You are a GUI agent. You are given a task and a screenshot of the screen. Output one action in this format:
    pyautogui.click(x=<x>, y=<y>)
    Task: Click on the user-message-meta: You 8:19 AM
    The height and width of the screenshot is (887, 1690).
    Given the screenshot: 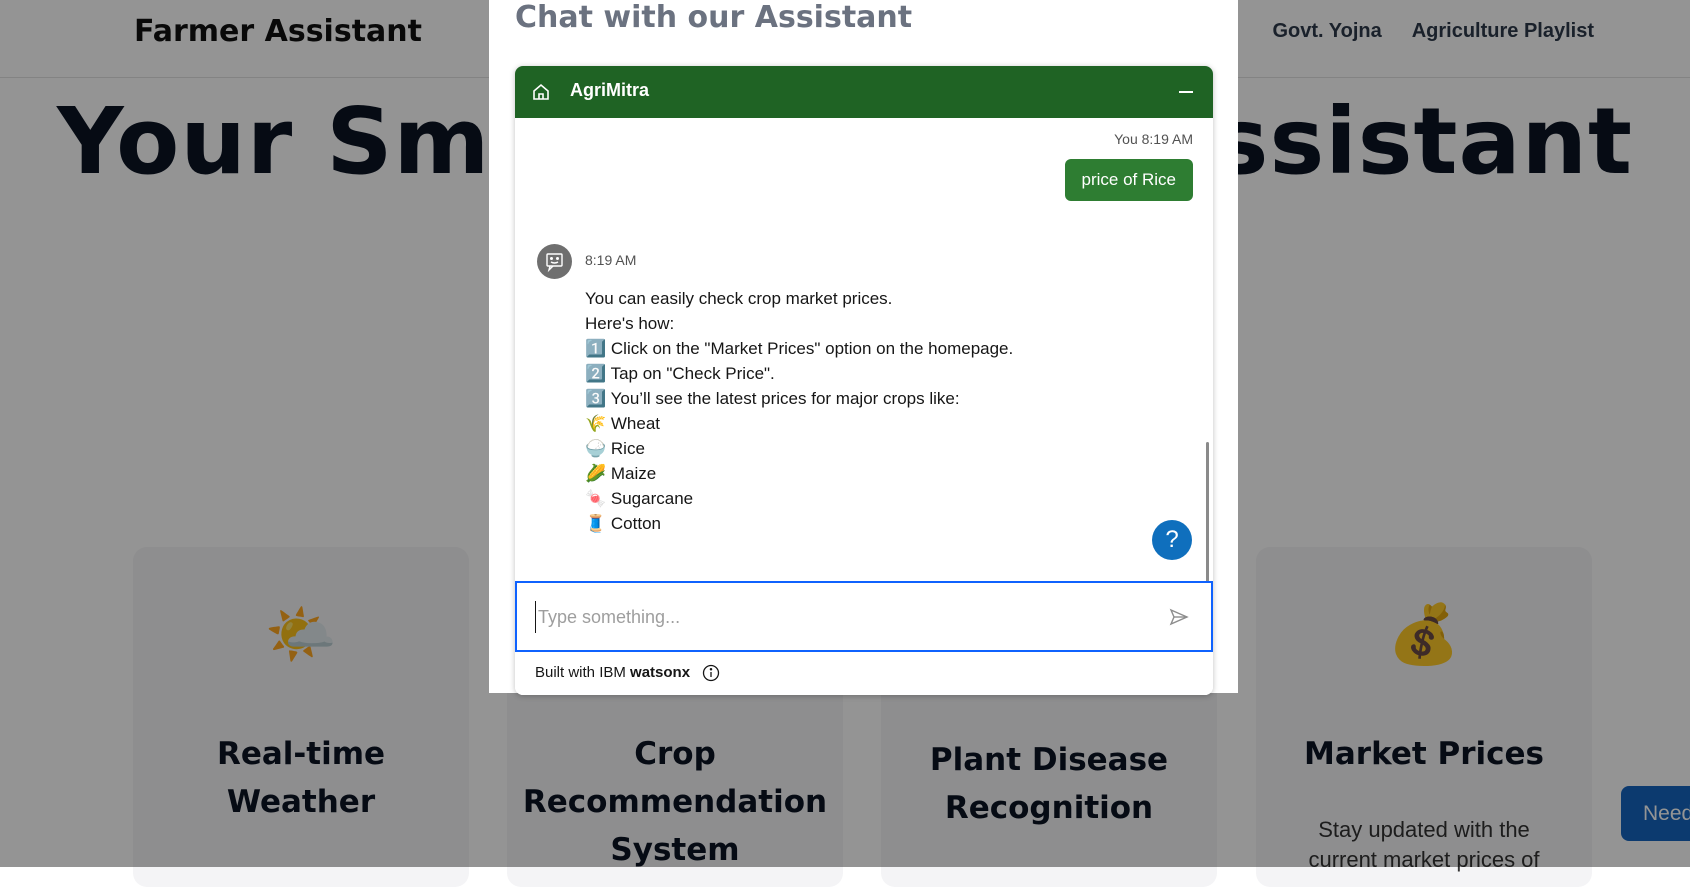 What is the action you would take?
    pyautogui.click(x=1153, y=139)
    